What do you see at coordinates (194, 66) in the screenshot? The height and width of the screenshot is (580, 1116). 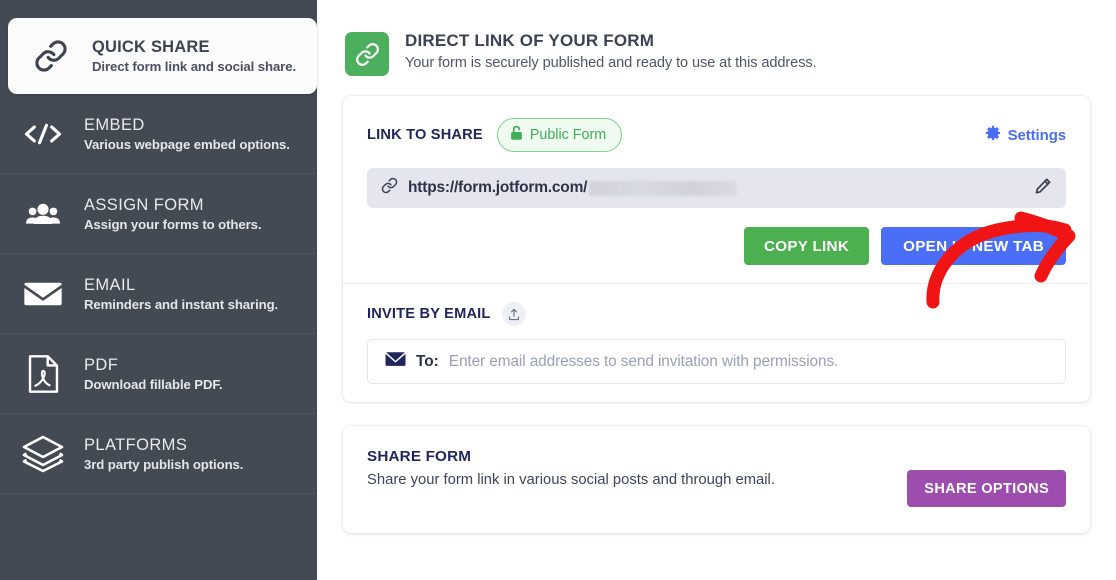 I see `sidebar-item-subtitle: Direct form link and social share.` at bounding box center [194, 66].